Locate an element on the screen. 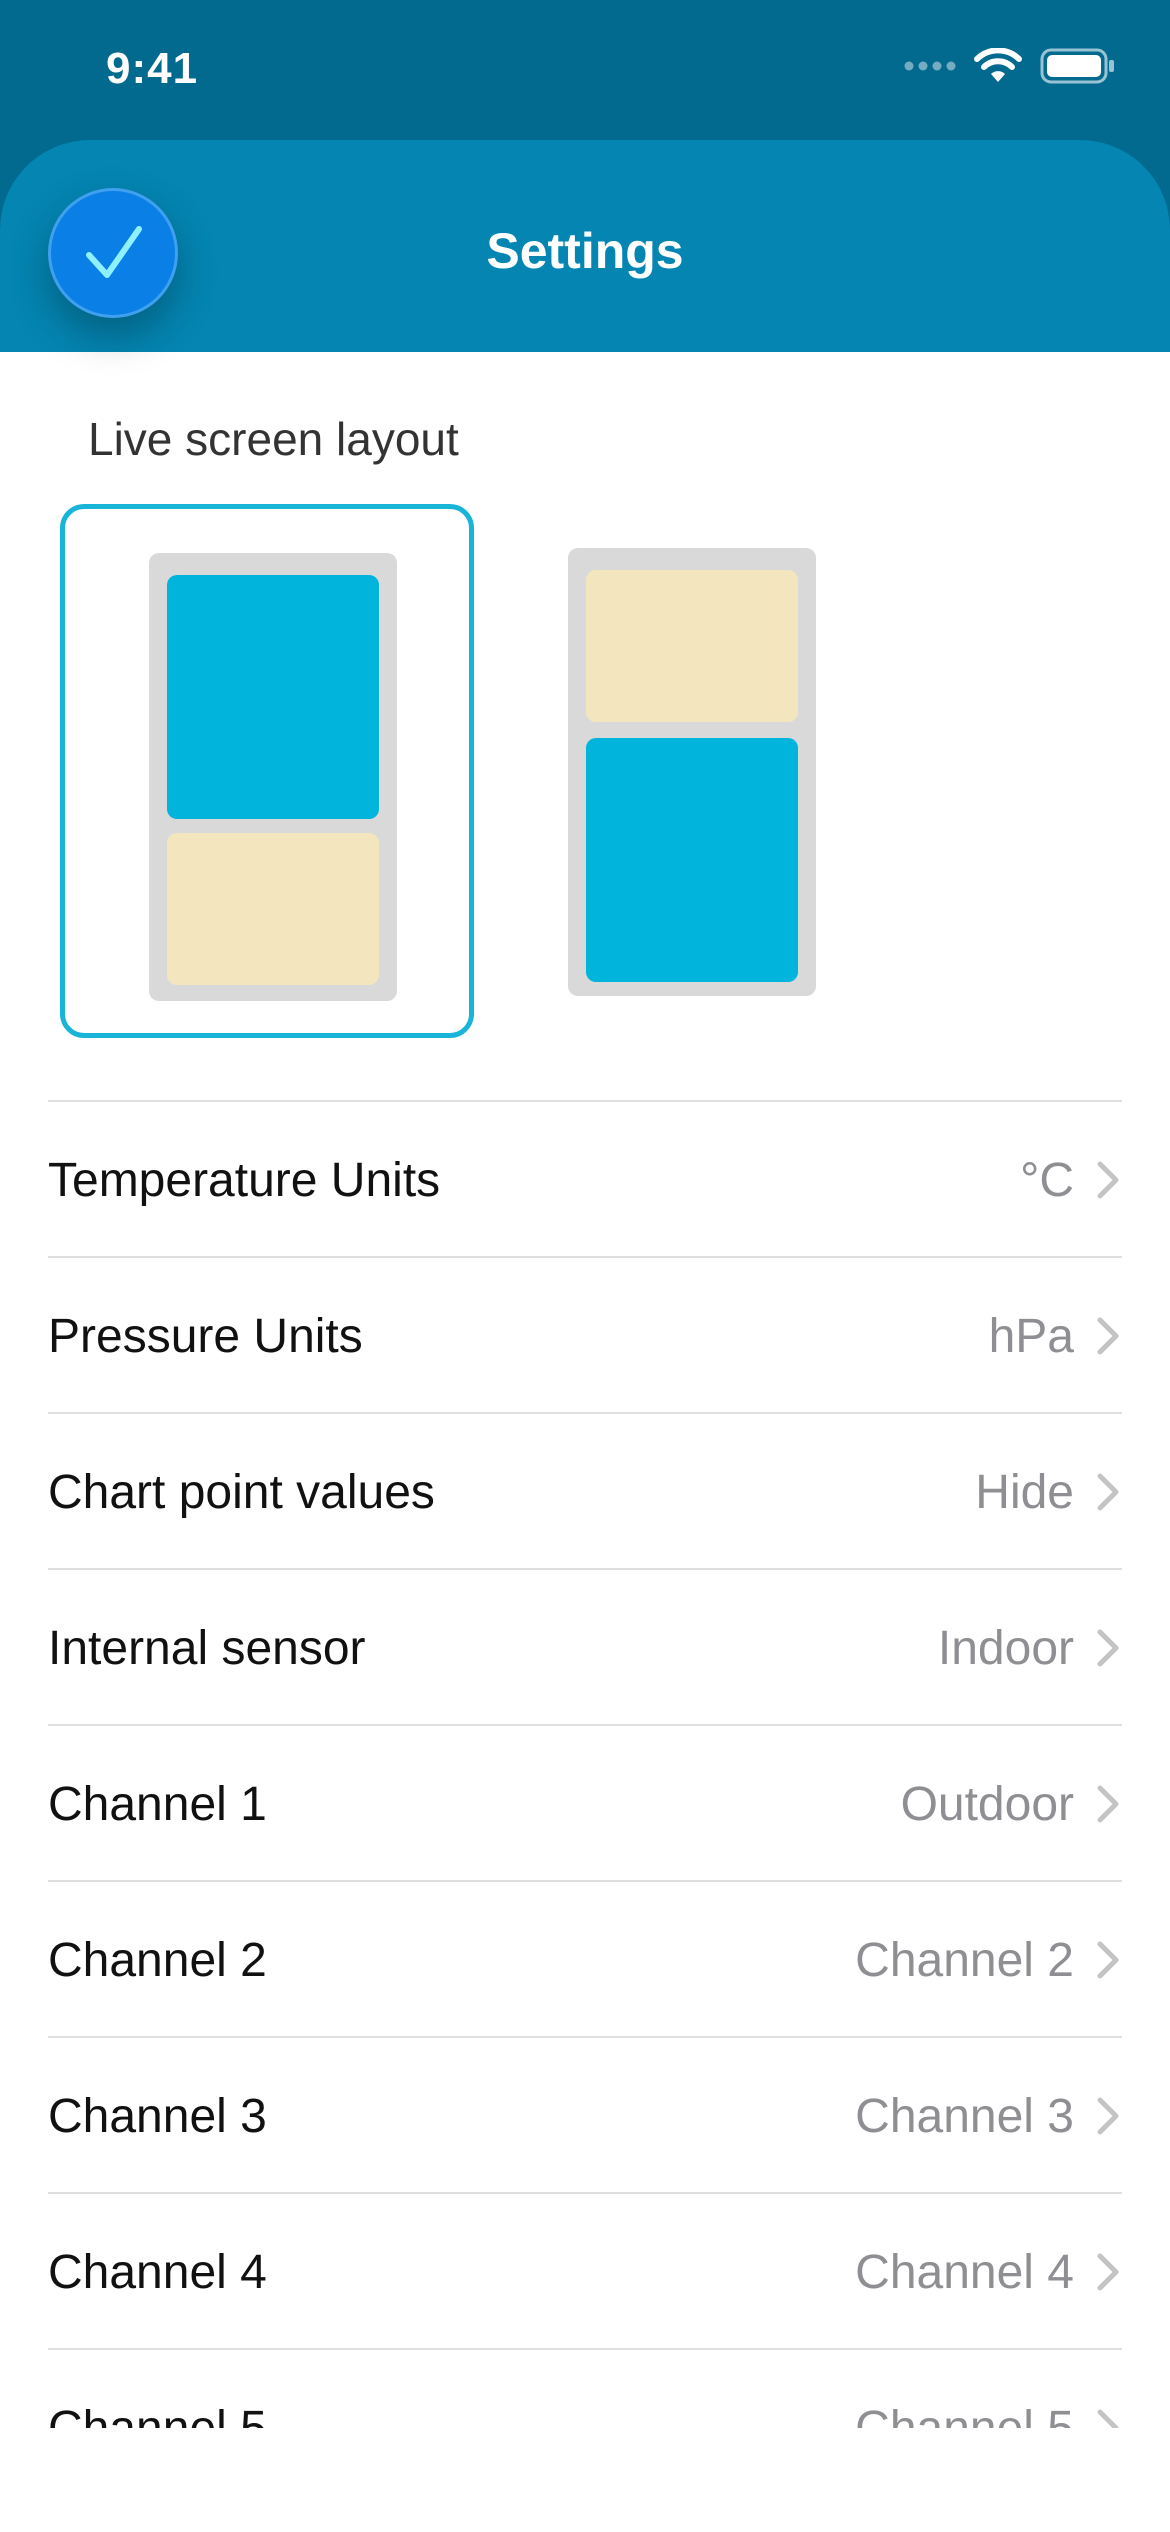  setting-label: Temperature Units is located at coordinates (244, 1180).